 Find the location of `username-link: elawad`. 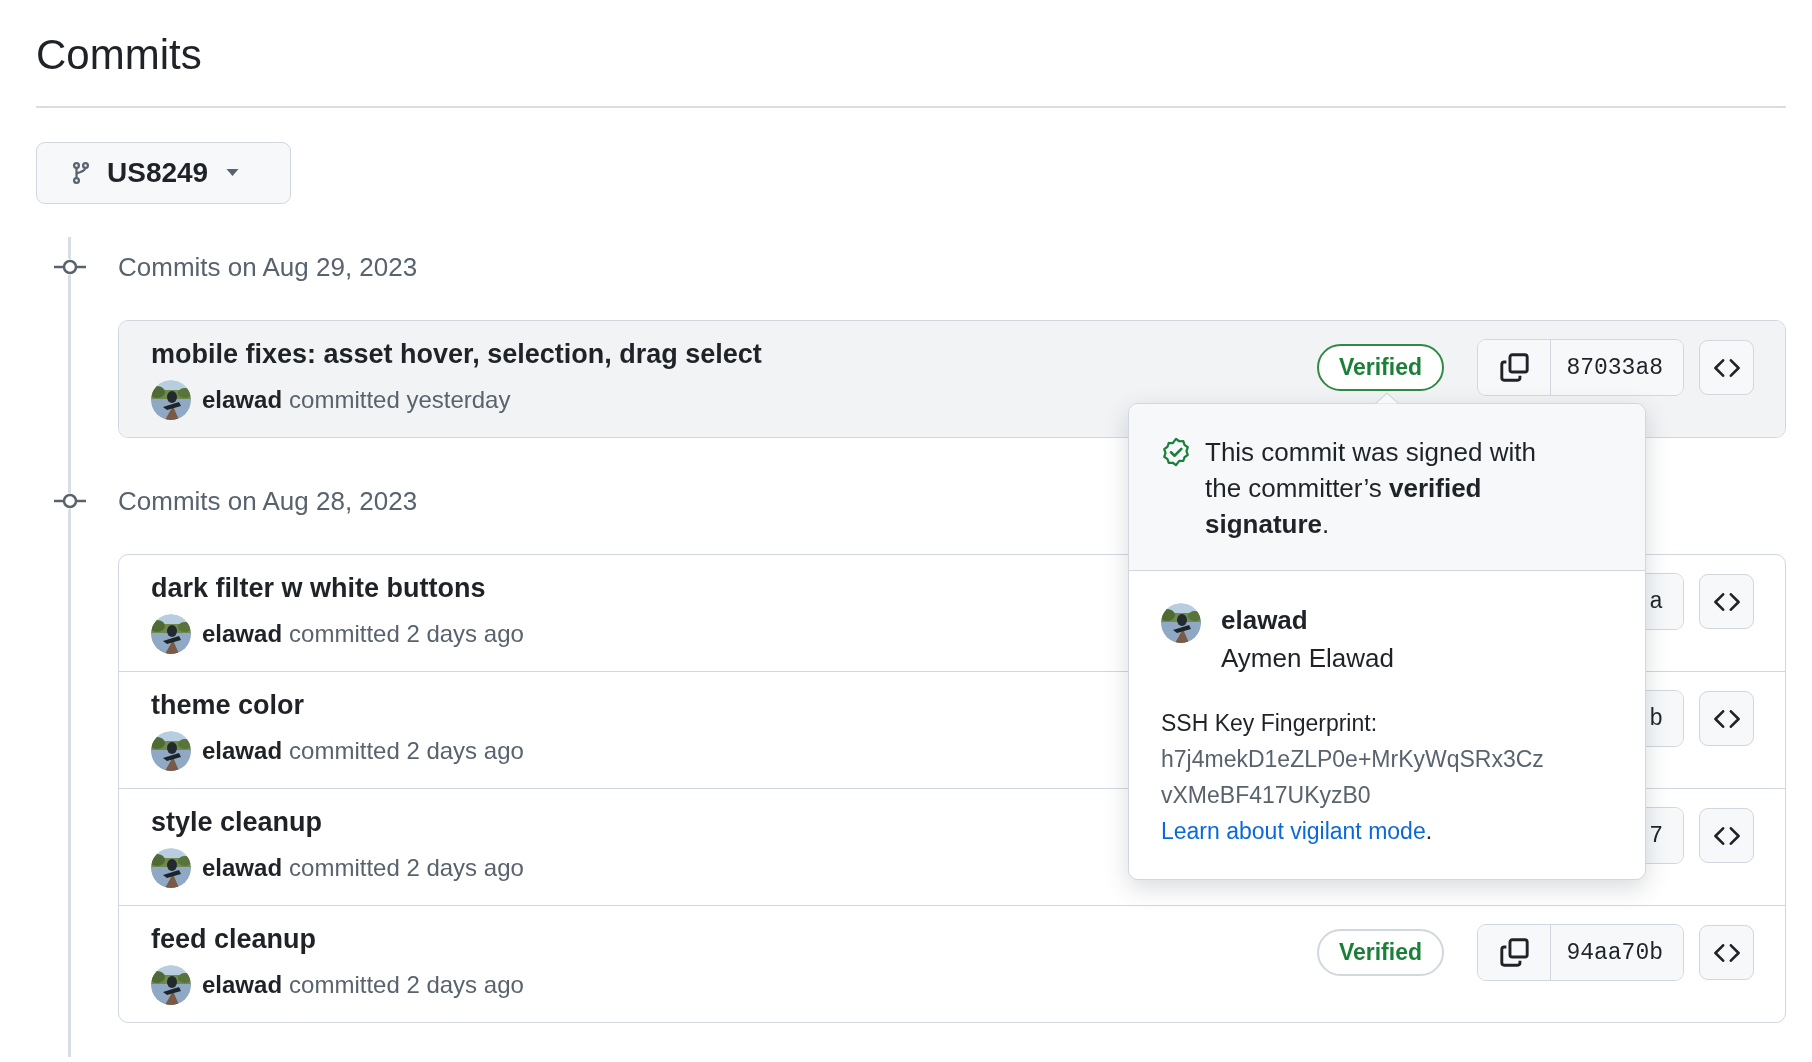

username-link: elawad is located at coordinates (1307, 620).